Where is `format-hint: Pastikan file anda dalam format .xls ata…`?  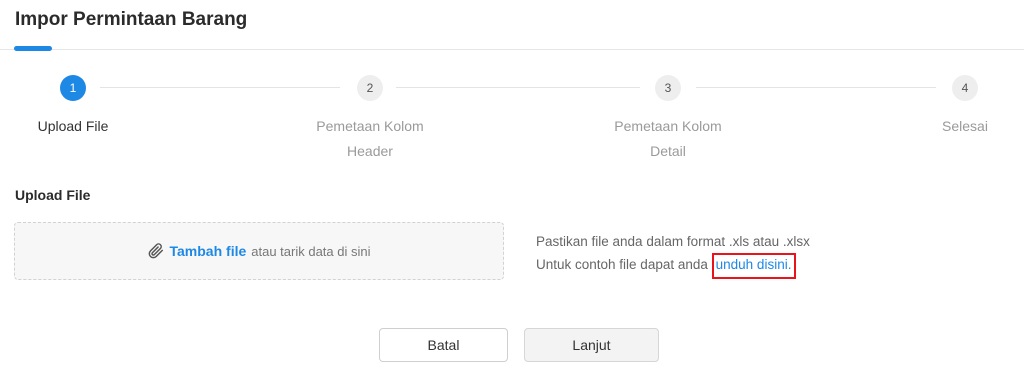
format-hint: Pastikan file anda dalam format .xls ata… is located at coordinates (673, 241).